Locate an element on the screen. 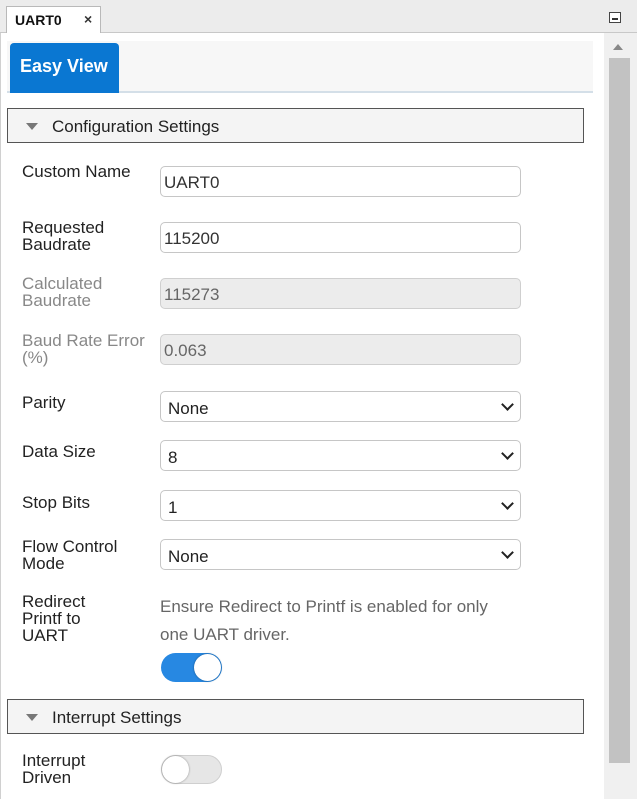 Image resolution: width=637 pixels, height=799 pixels. vertical-scrollbar is located at coordinates (620, 416).